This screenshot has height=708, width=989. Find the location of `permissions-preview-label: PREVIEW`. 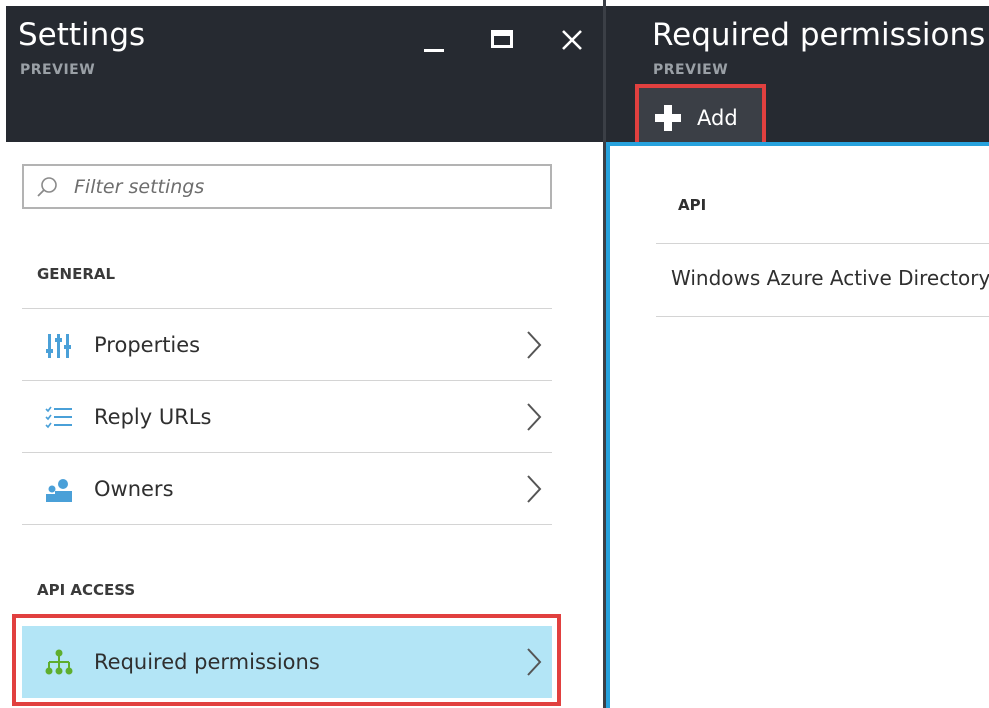

permissions-preview-label: PREVIEW is located at coordinates (691, 70).